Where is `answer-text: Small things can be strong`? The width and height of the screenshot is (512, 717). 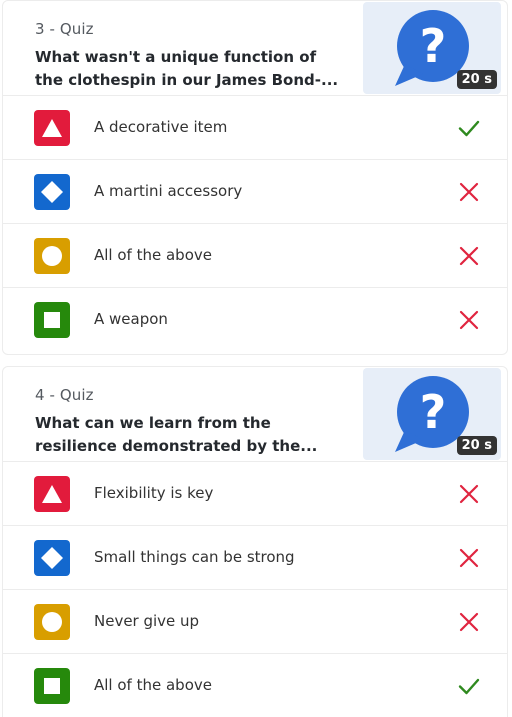
answer-text: Small things can be strong is located at coordinates (194, 557).